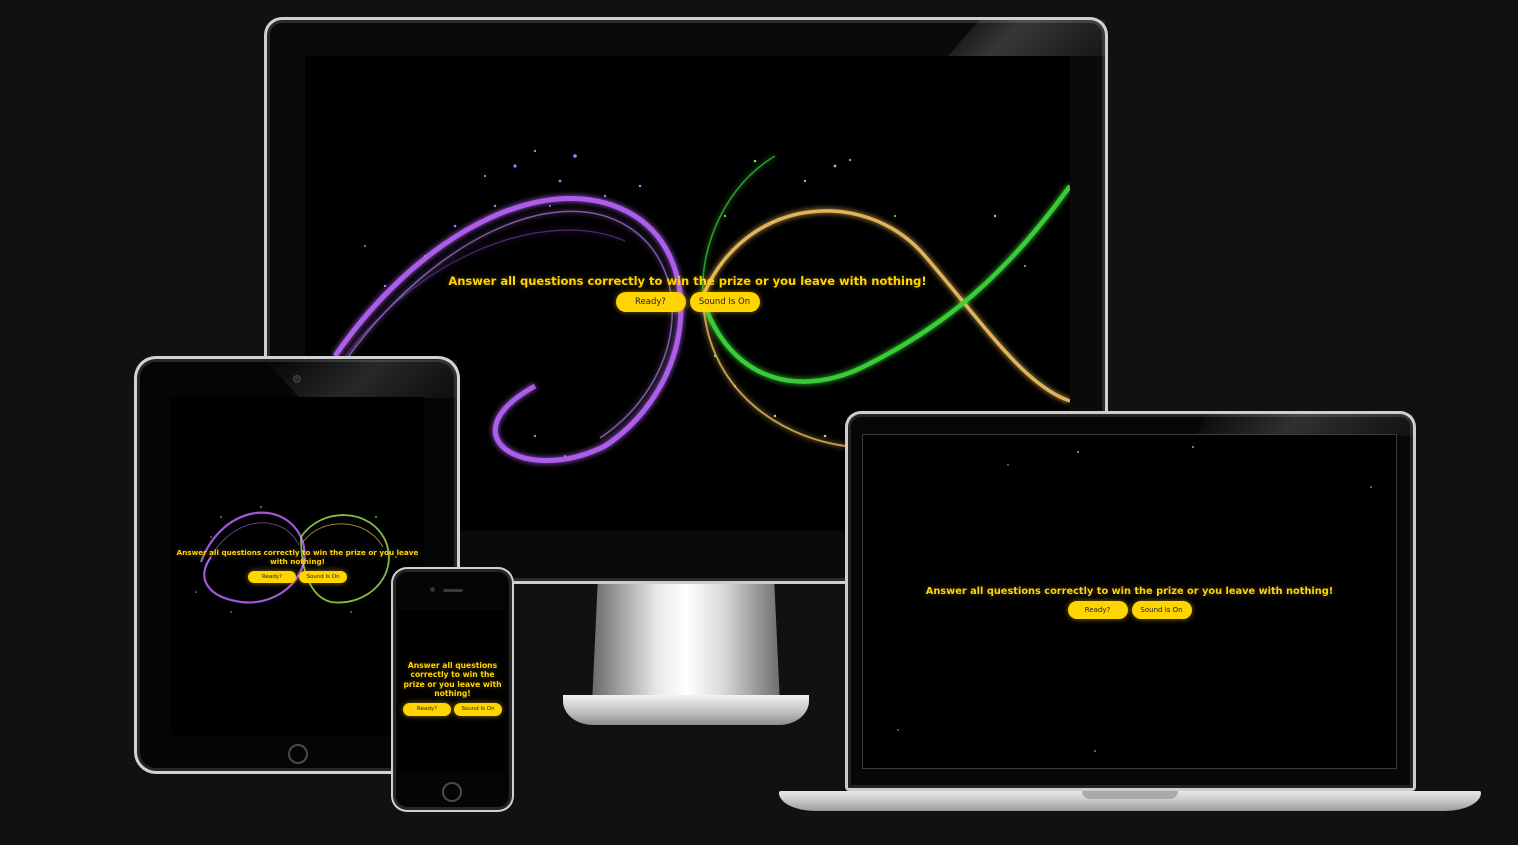 The width and height of the screenshot is (1518, 845). Describe the element at coordinates (686, 644) in the screenshot. I see `monitor-stand` at that location.